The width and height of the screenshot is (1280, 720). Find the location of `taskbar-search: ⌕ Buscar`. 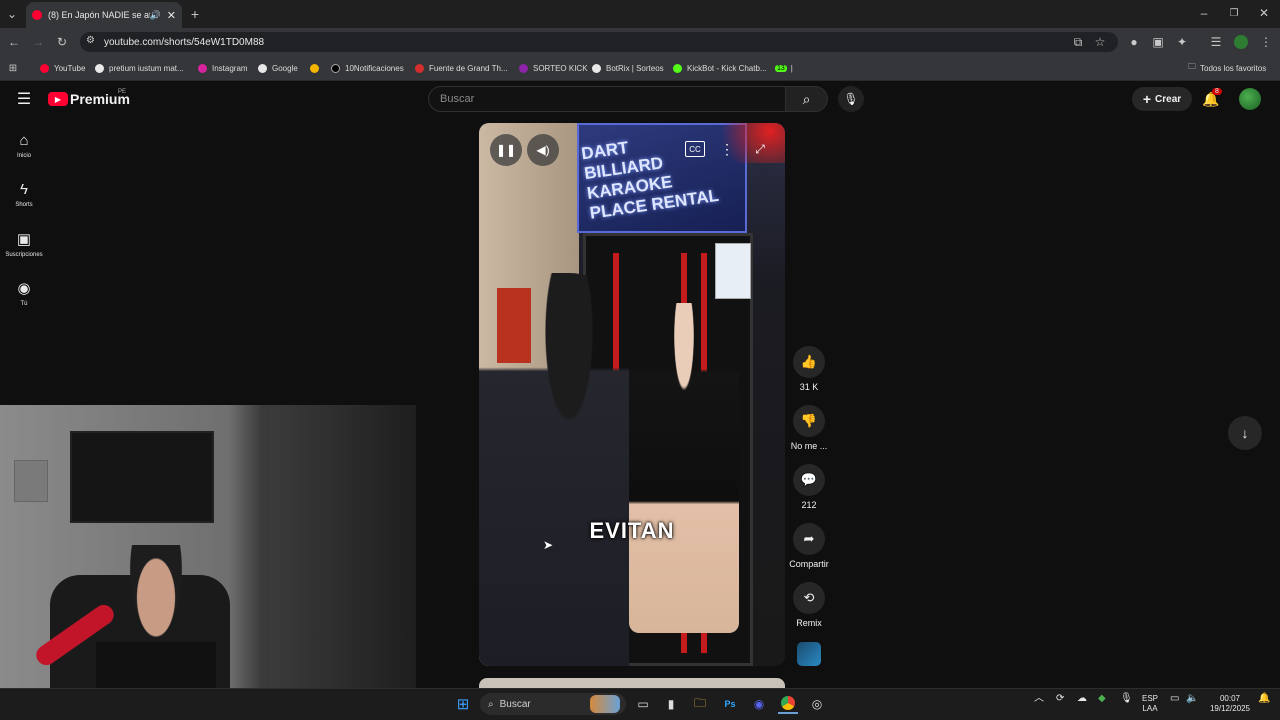

taskbar-search: ⌕ Buscar is located at coordinates (553, 704).